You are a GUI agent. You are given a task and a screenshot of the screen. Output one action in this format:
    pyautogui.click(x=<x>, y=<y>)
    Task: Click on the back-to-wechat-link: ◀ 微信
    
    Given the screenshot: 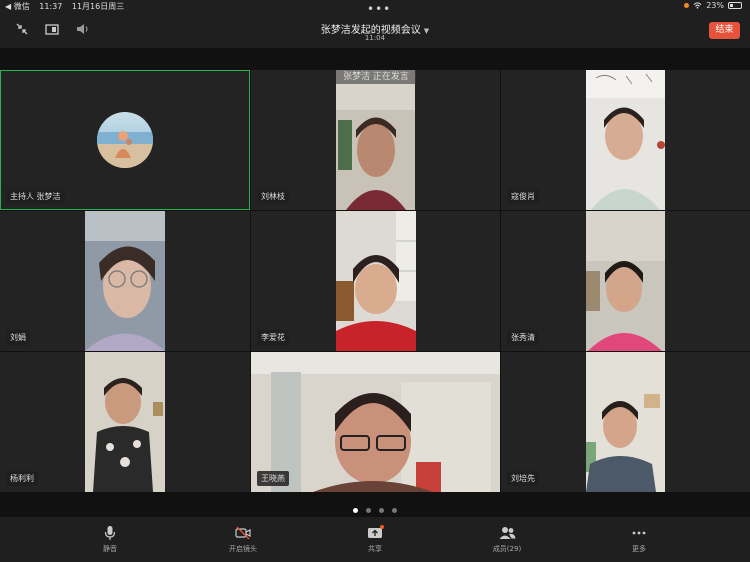 What is the action you would take?
    pyautogui.click(x=17, y=6)
    